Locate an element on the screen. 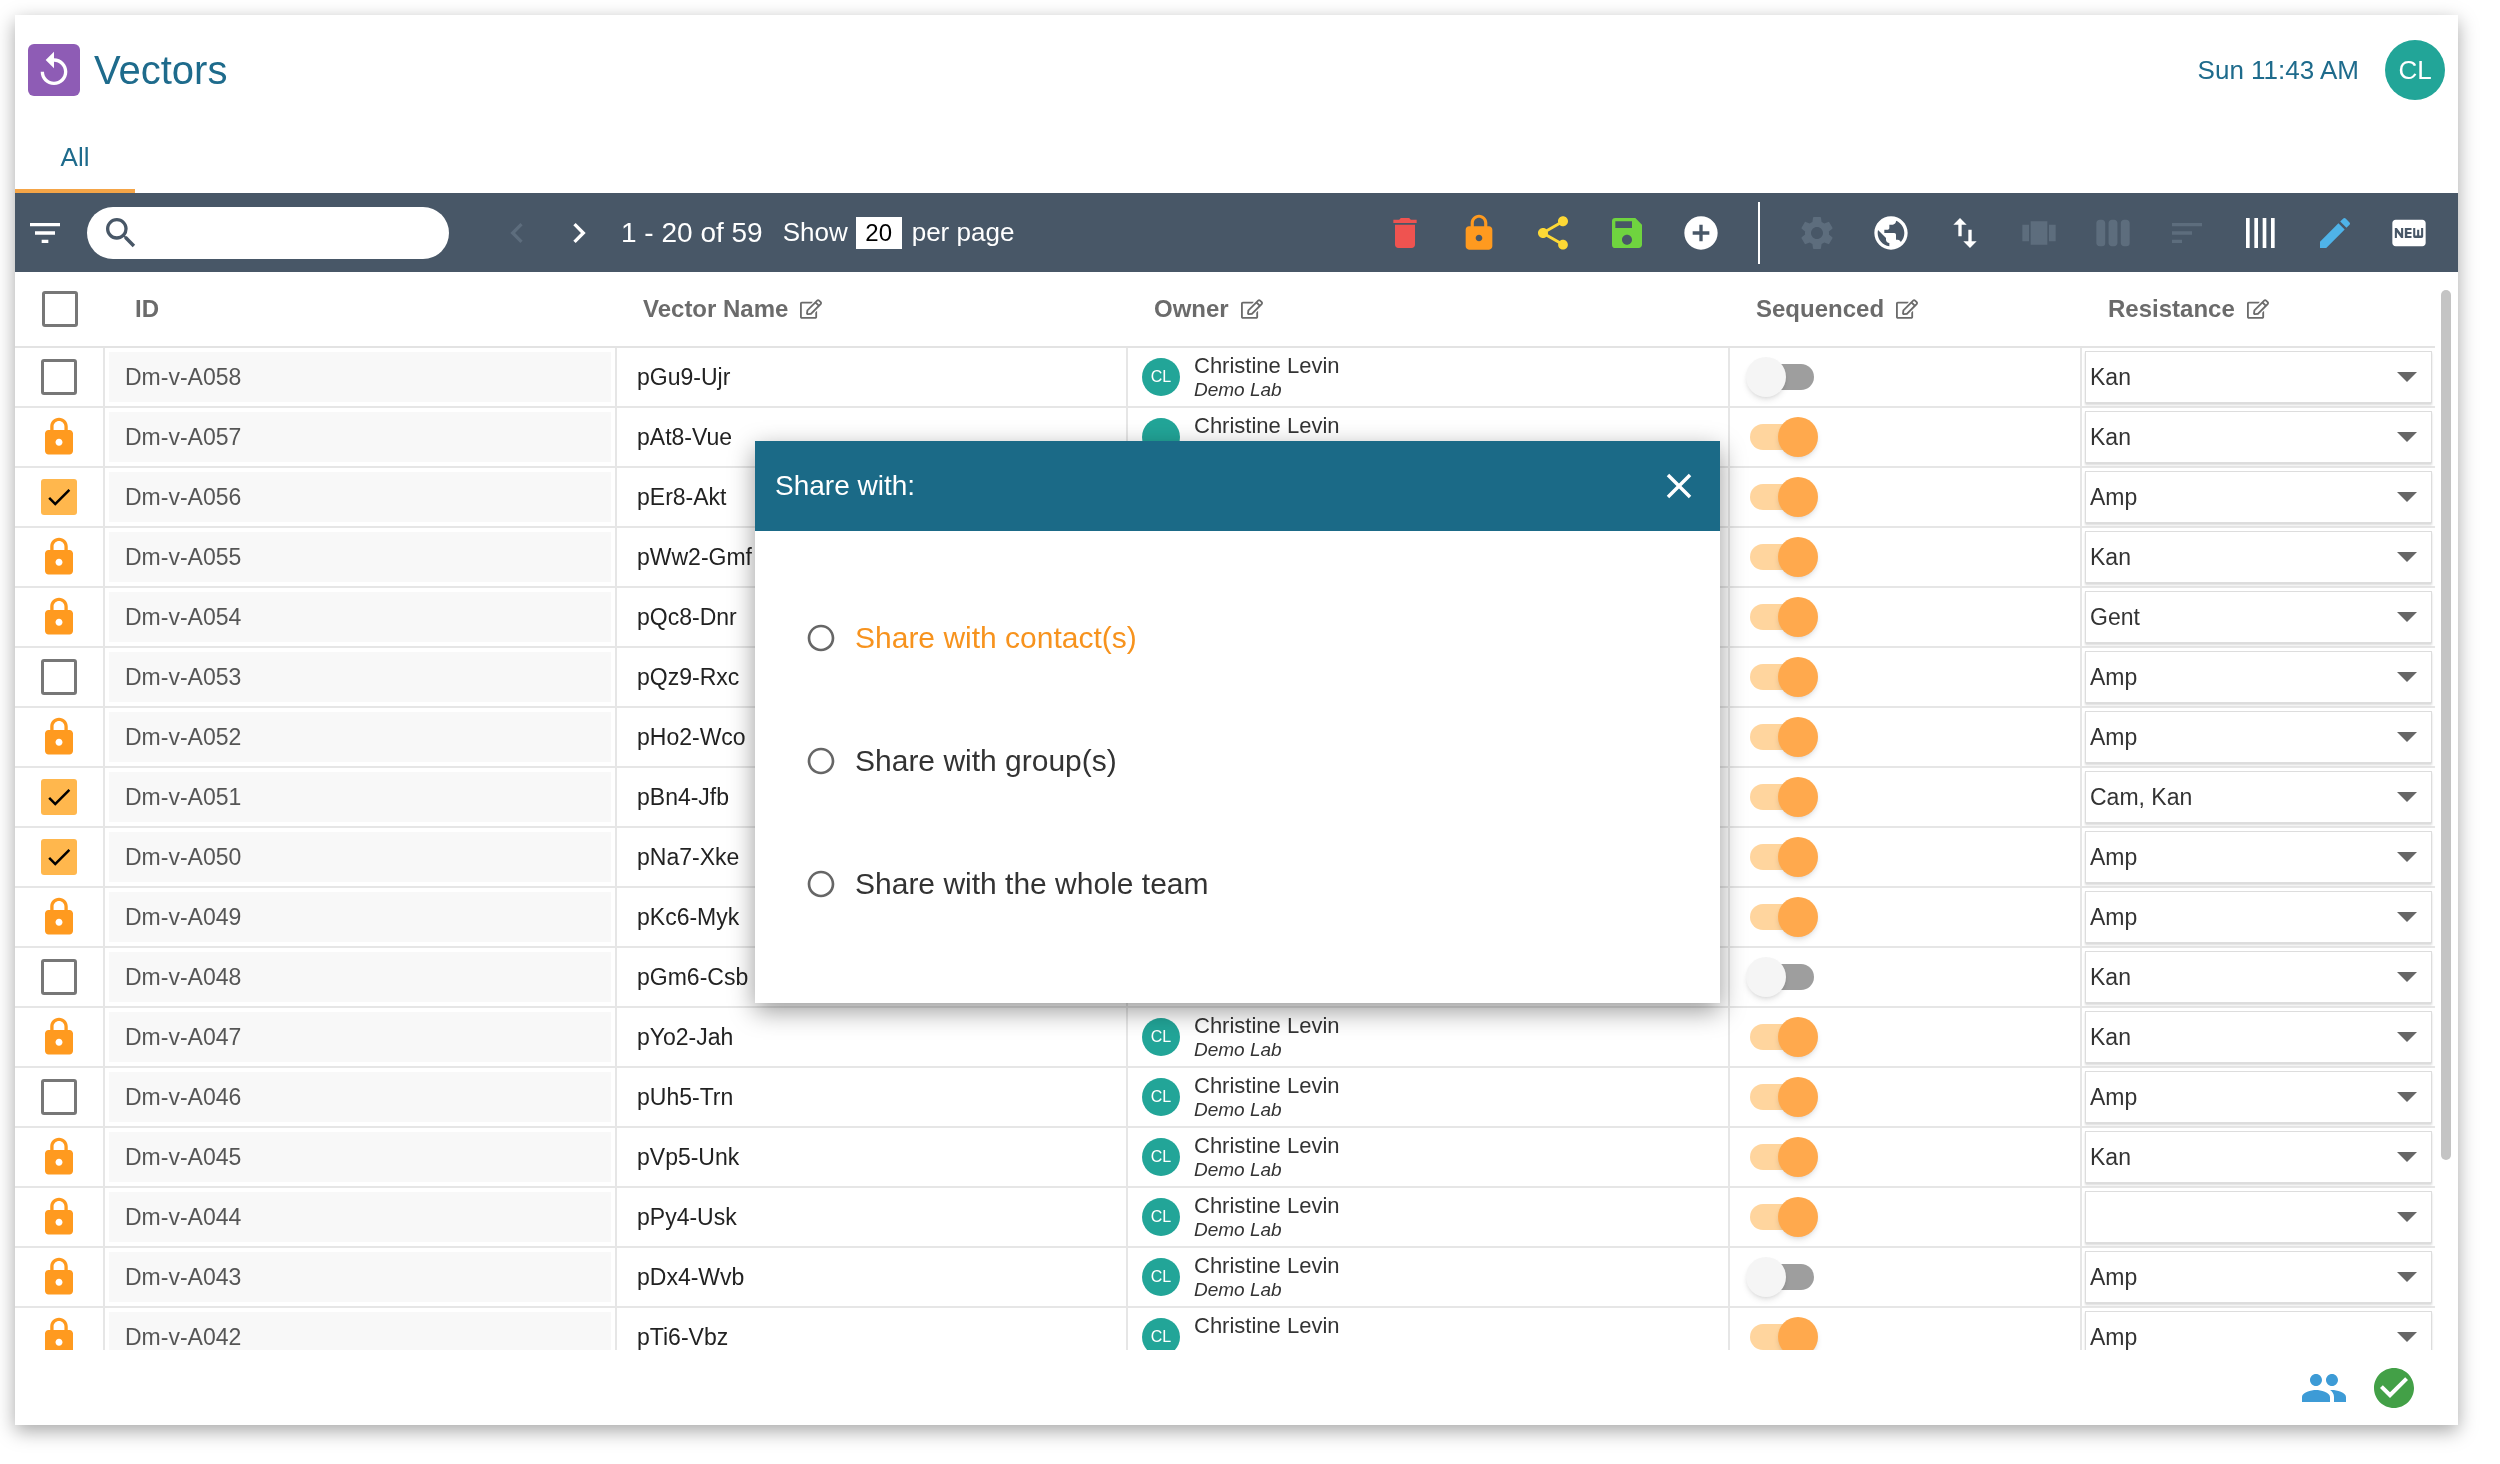  table-cell: Dm-v-A056 is located at coordinates (360, 497).